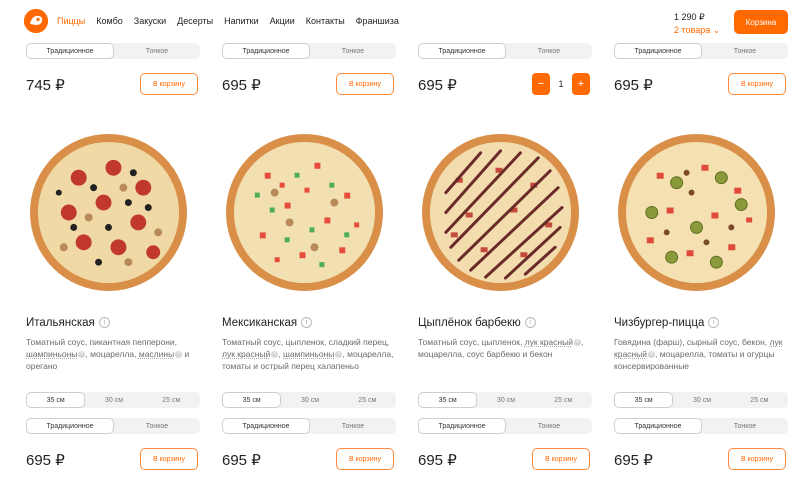 Image resolution: width=807 pixels, height=487 pixels. I want to click on dodo-logo-icon, so click(36, 21).